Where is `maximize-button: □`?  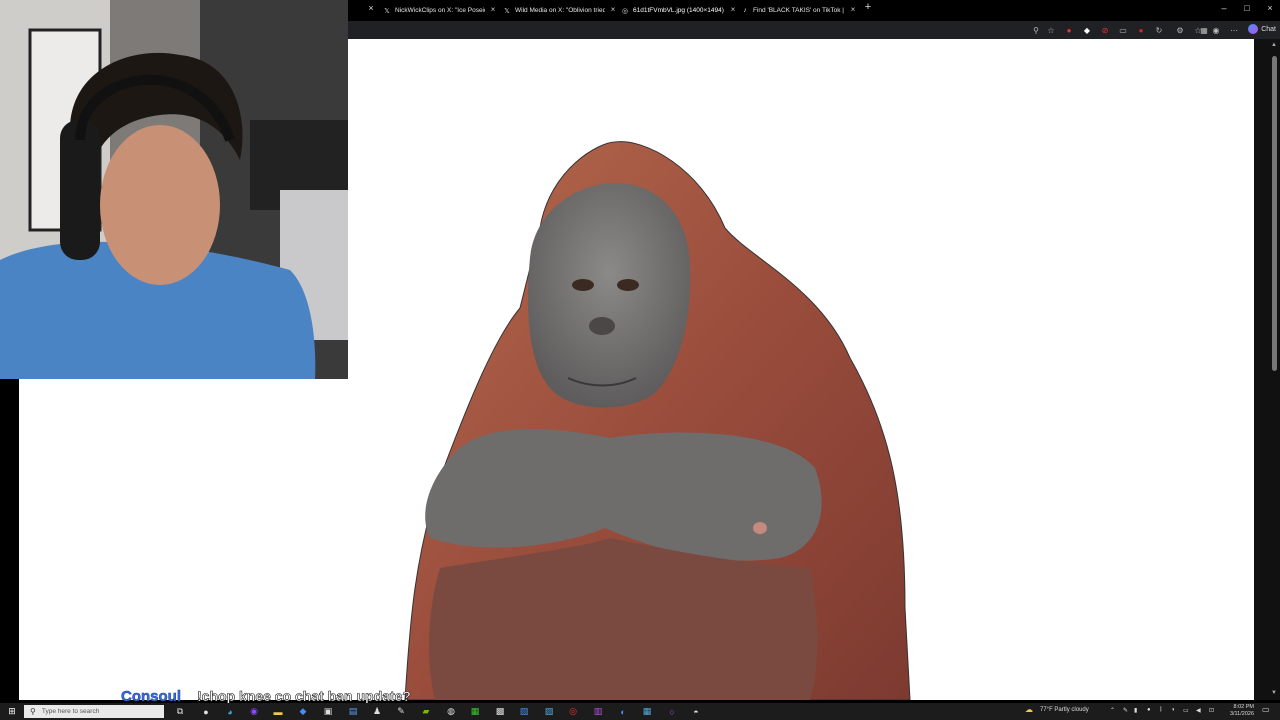
maximize-button: □ is located at coordinates (1247, 8).